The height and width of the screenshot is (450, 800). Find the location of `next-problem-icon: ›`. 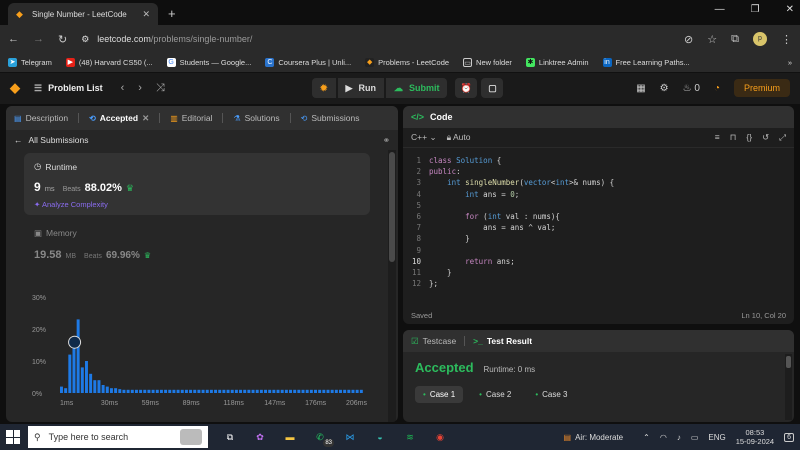

next-problem-icon: › is located at coordinates (140, 88).